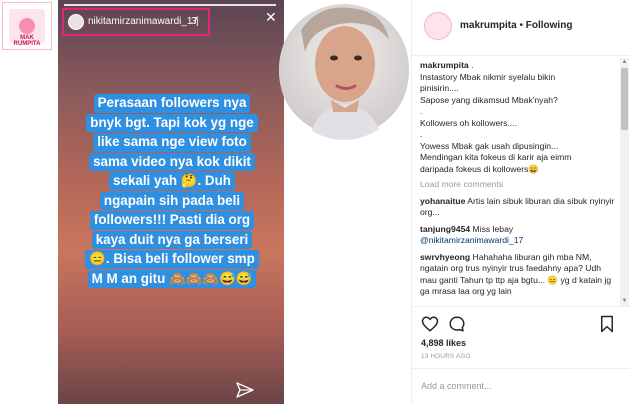  What do you see at coordinates (496, 157) in the screenshot?
I see `caption-line: Mendingan kita fokeus di karir aja eimm` at bounding box center [496, 157].